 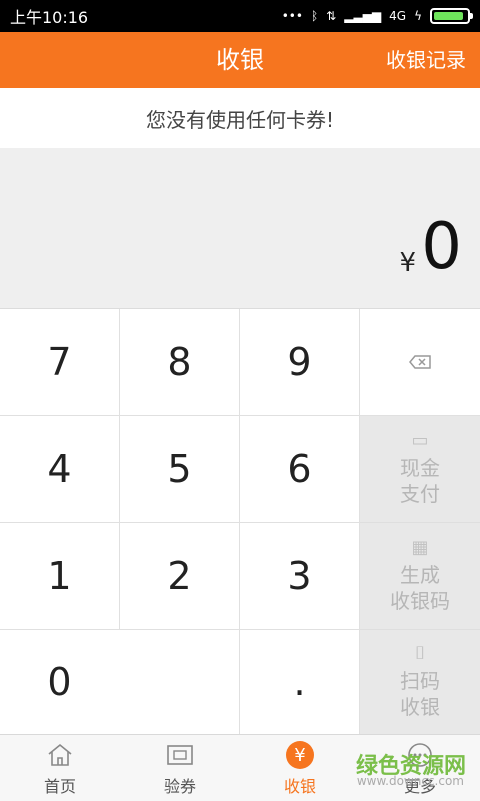 I want to click on cashier-icon: ¥, so click(x=300, y=755).